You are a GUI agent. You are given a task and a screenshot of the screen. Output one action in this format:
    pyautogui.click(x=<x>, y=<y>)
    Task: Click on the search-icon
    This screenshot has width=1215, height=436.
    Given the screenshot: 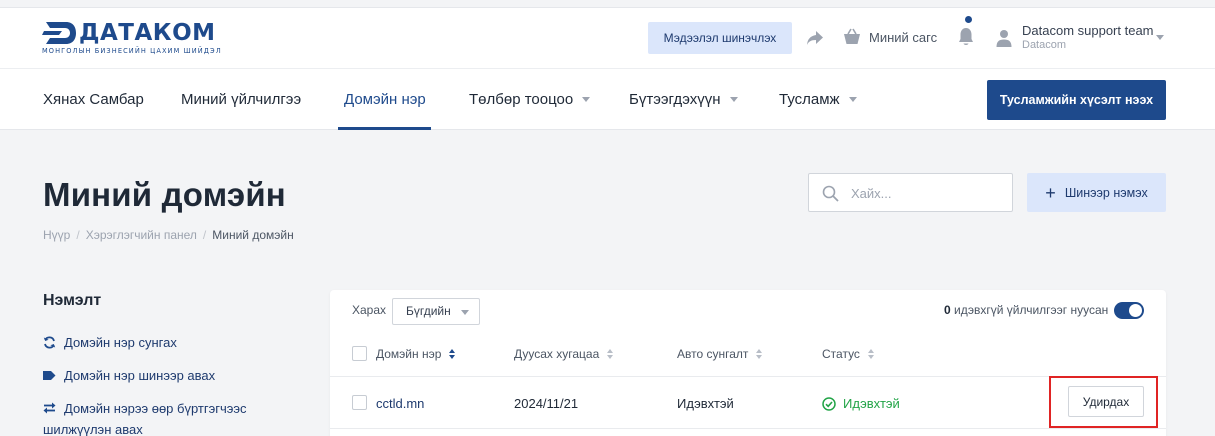 What is the action you would take?
    pyautogui.click(x=830, y=193)
    